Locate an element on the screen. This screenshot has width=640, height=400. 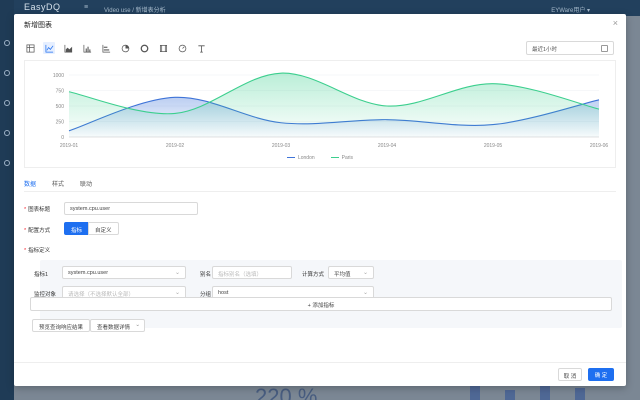
bar-chart-icon is located at coordinates (87, 48).